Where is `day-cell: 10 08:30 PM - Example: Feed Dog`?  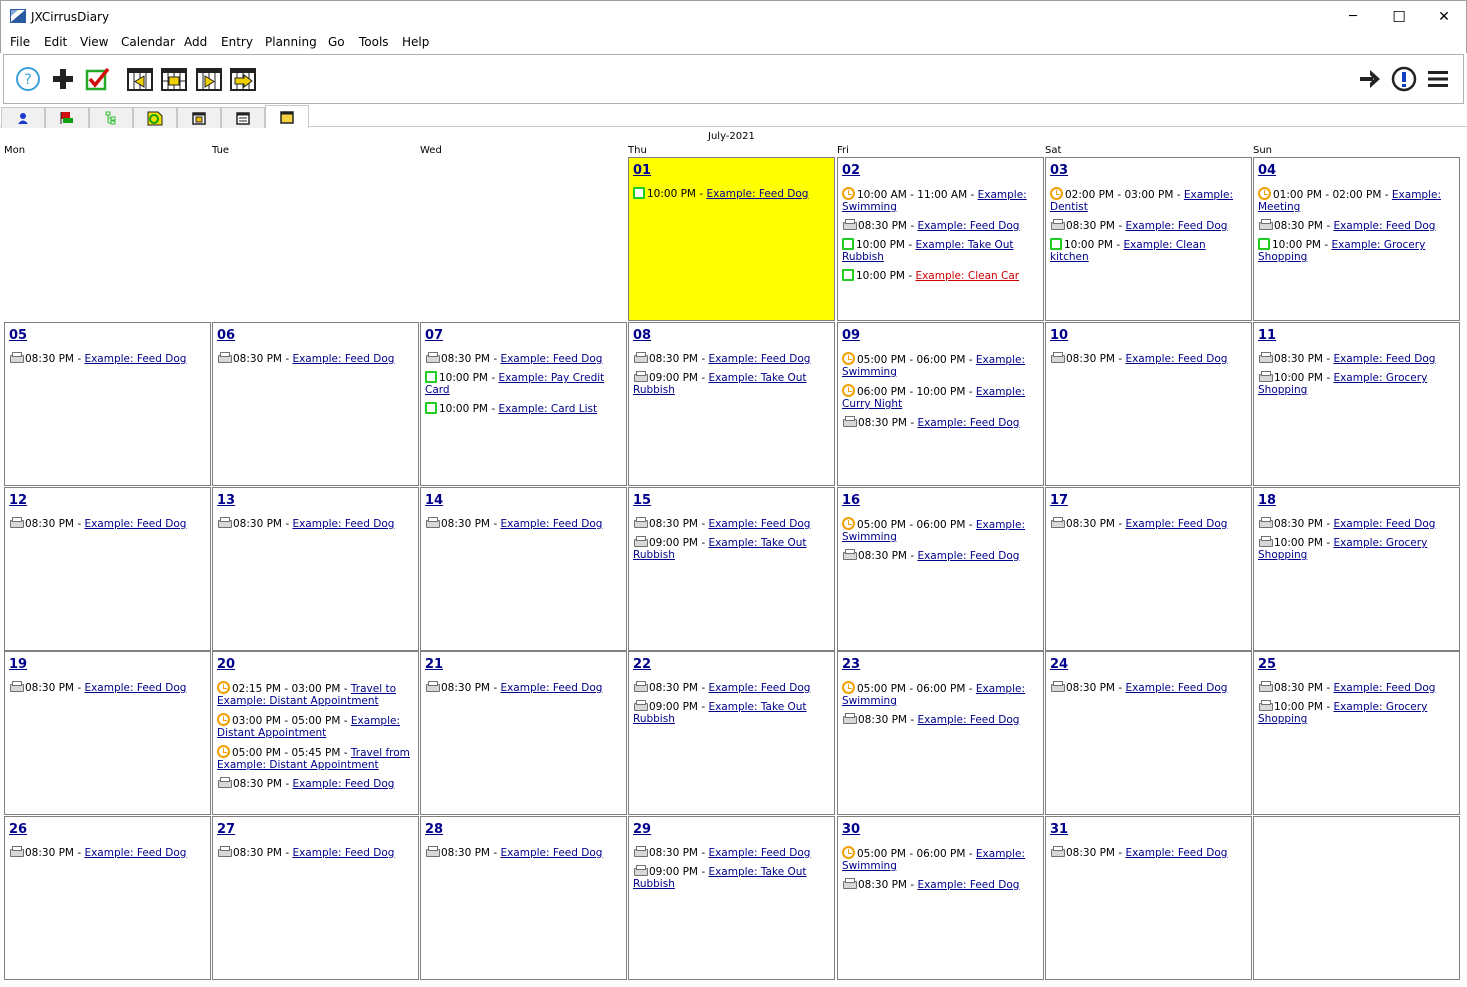
day-cell: 10 08:30 PM - Example: Feed Dog is located at coordinates (1148, 404).